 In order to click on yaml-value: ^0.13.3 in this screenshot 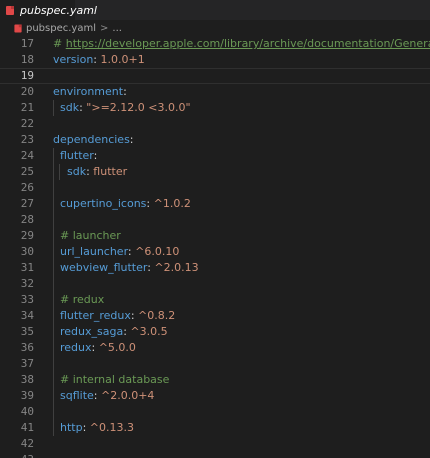, I will do `click(112, 427)`.